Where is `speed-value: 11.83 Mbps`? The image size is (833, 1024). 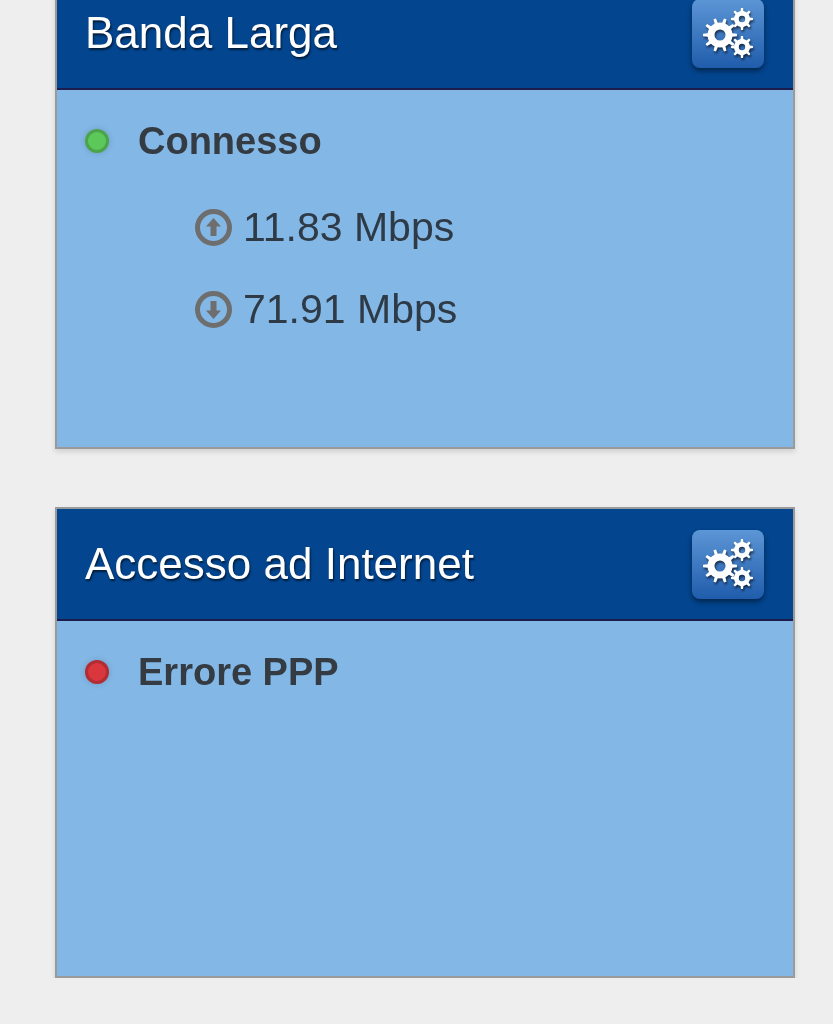
speed-value: 11.83 Mbps is located at coordinates (349, 227).